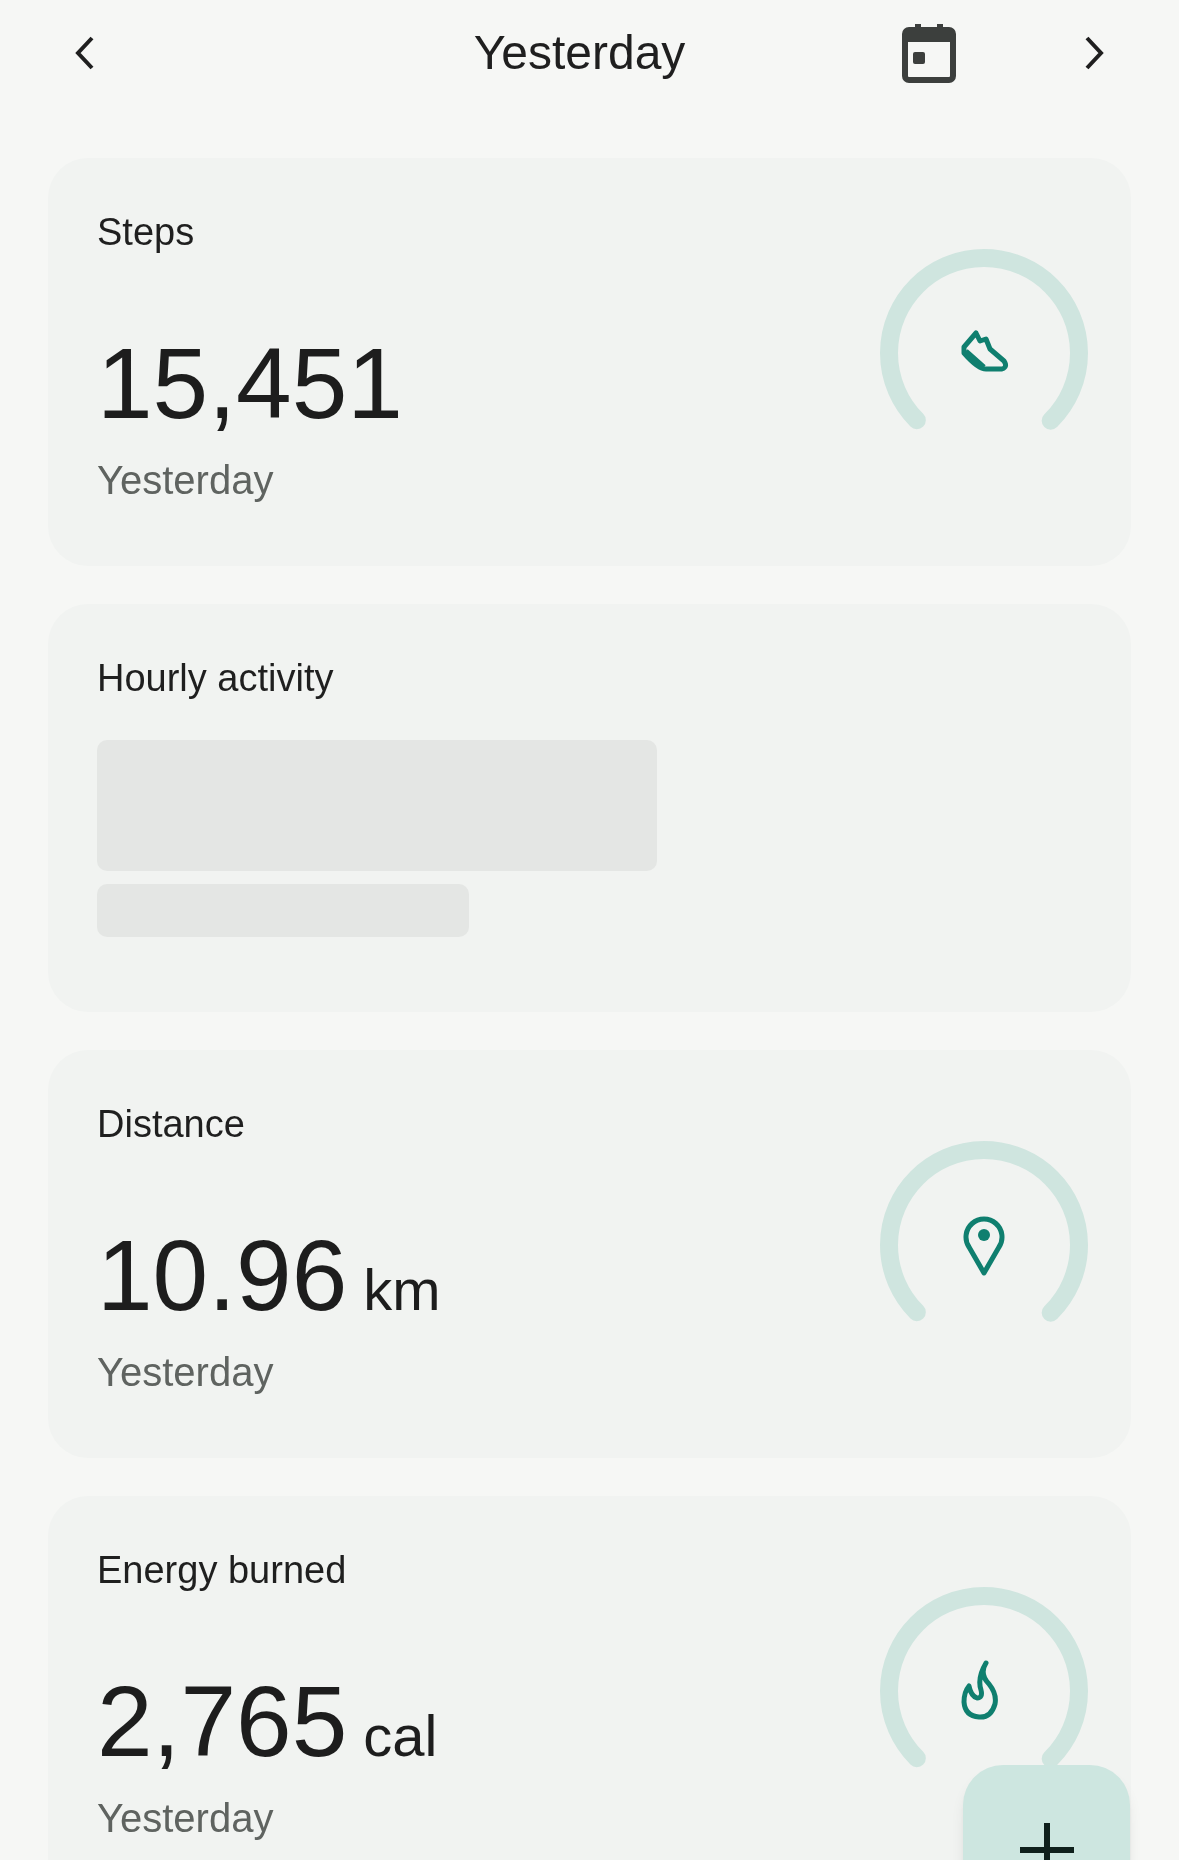  What do you see at coordinates (171, 1124) in the screenshot?
I see `card-title: Distance` at bounding box center [171, 1124].